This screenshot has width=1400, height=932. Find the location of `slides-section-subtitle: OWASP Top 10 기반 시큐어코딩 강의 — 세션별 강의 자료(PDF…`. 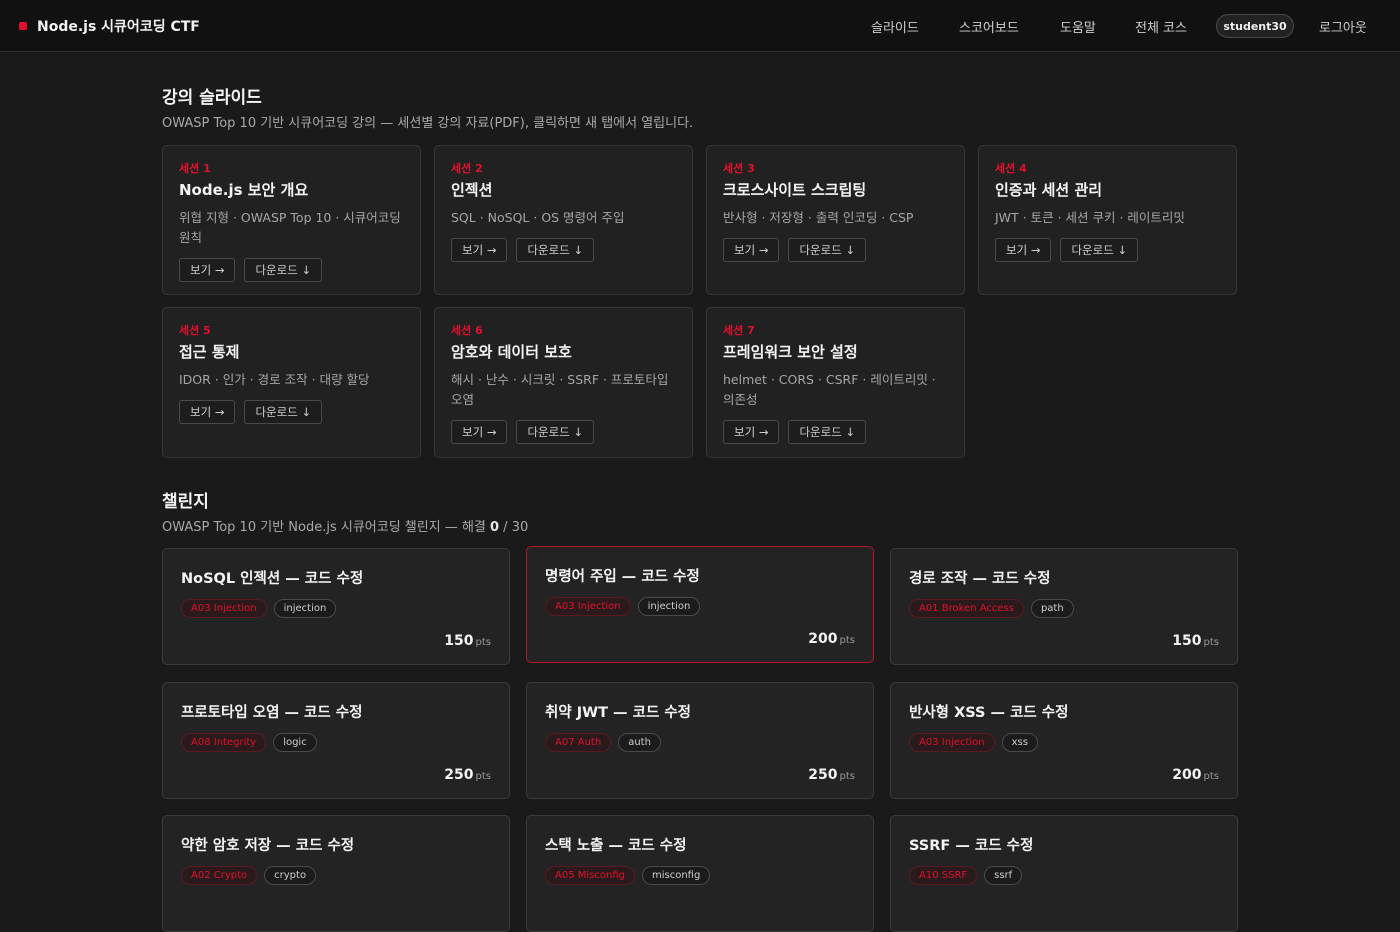

slides-section-subtitle: OWASP Top 10 기반 시큐어코딩 강의 — 세션별 강의 자료(PDF… is located at coordinates (428, 123).